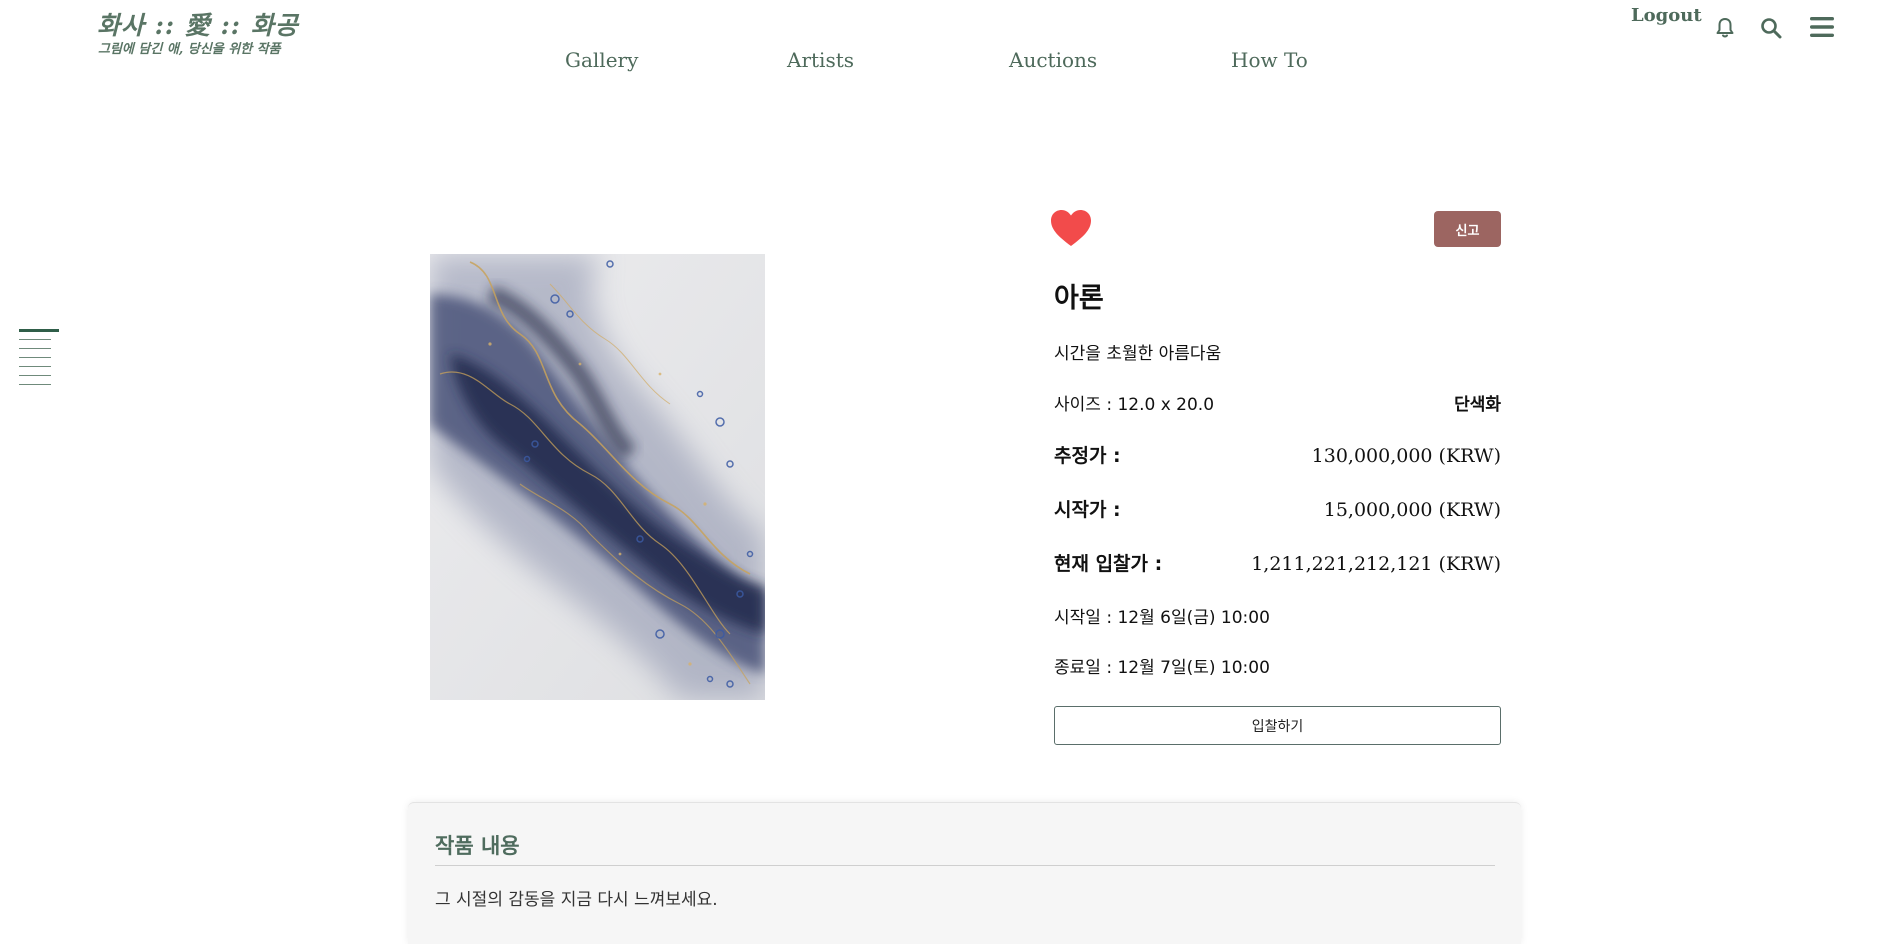 The height and width of the screenshot is (944, 1900). I want to click on artwork-title: 아론, so click(1079, 298).